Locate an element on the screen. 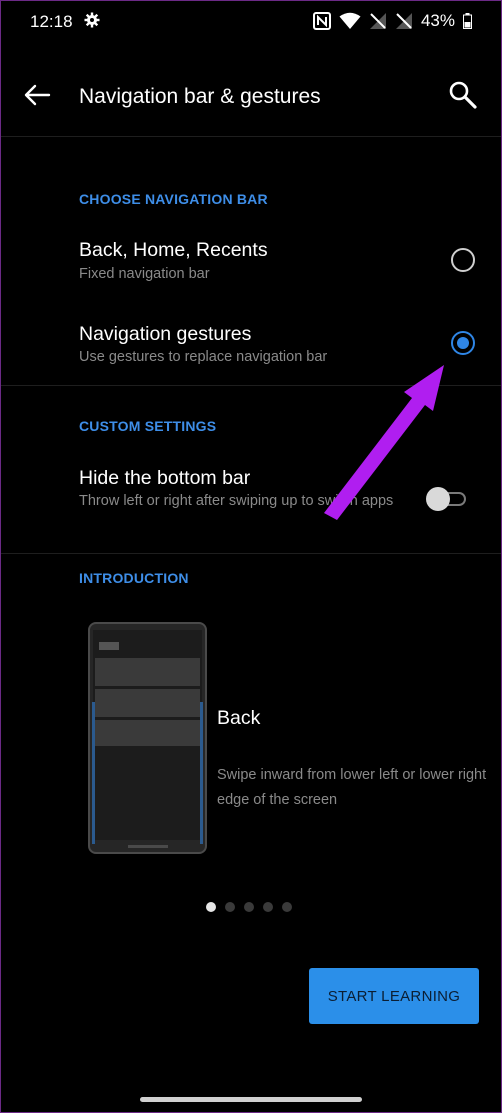 The width and height of the screenshot is (502, 1113). app-bar: Navigation bar & gestures is located at coordinates (251, 96).